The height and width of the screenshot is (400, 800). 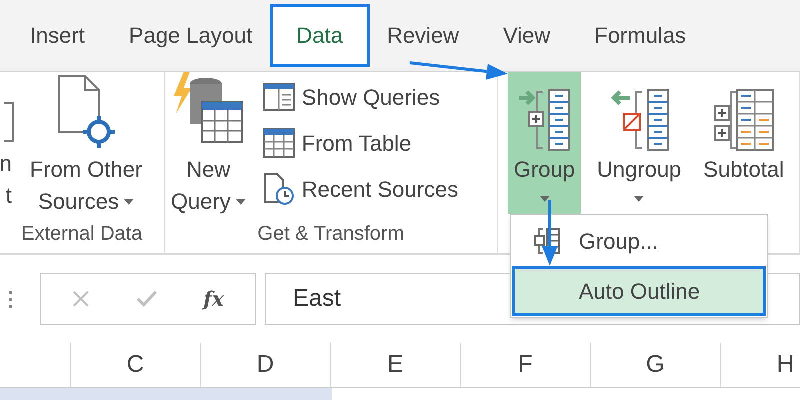 What do you see at coordinates (191, 35) in the screenshot?
I see `ribbon-tab: Page Layout` at bounding box center [191, 35].